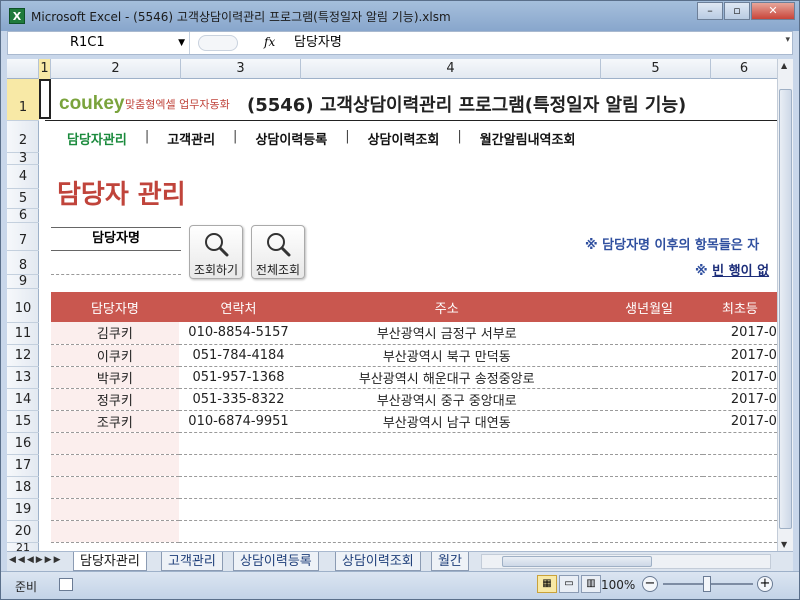 Image resolution: width=800 pixels, height=600 pixels. I want to click on nav-item-customer: 고객관리, so click(191, 138).